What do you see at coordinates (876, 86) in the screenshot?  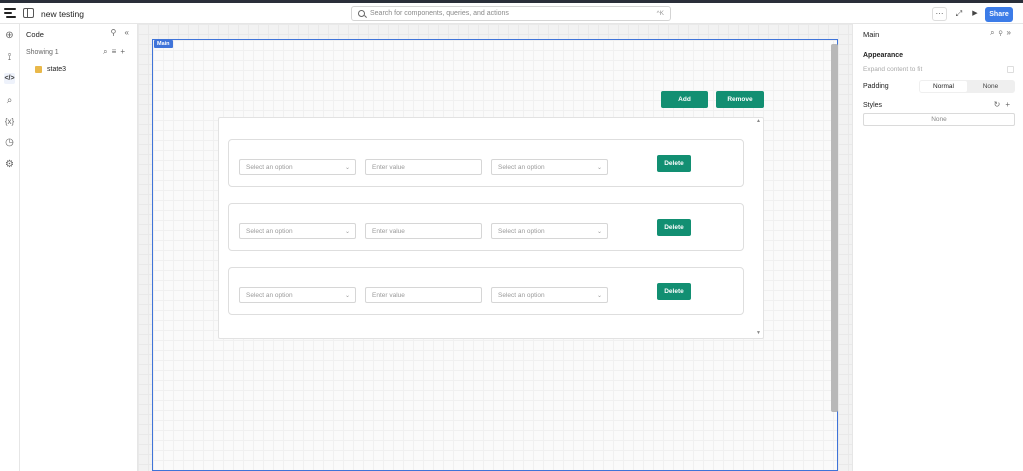 I see `padding-label: Padding` at bounding box center [876, 86].